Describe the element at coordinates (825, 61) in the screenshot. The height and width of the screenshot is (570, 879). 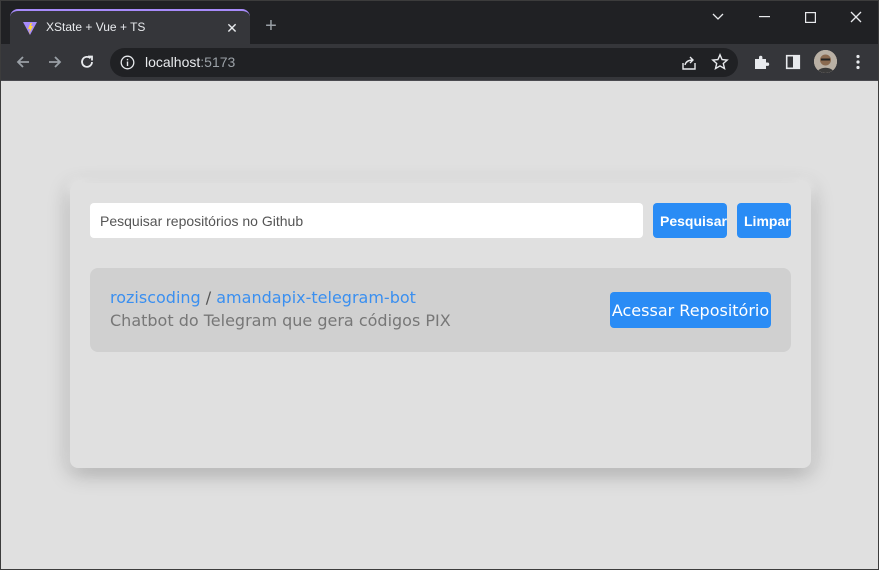
I see `avatar` at that location.